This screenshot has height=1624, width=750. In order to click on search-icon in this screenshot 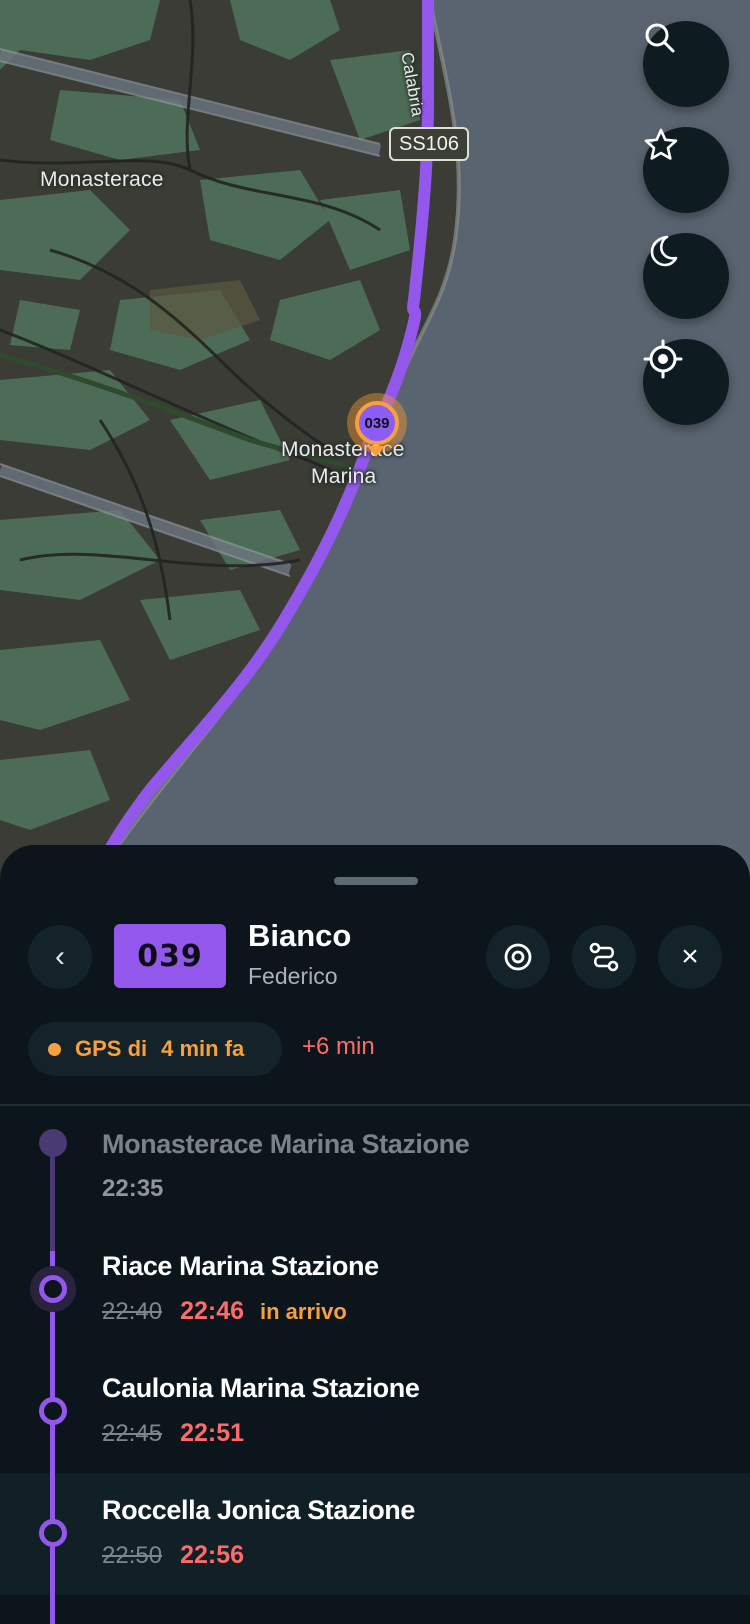, I will do `click(660, 38)`.